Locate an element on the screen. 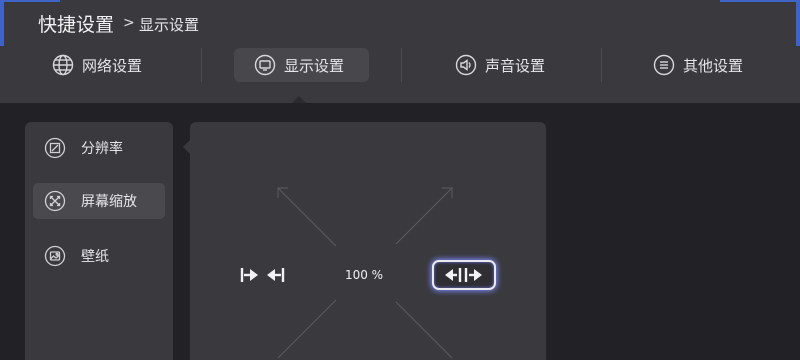 Image resolution: width=800 pixels, height=360 pixels. expand-arrows-icon is located at coordinates (463, 275).